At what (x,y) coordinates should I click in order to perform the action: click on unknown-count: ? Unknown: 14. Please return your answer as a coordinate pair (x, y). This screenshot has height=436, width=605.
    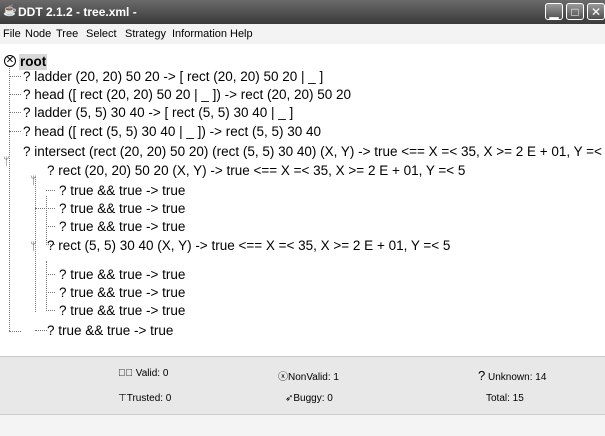
    Looking at the image, I should click on (512, 375).